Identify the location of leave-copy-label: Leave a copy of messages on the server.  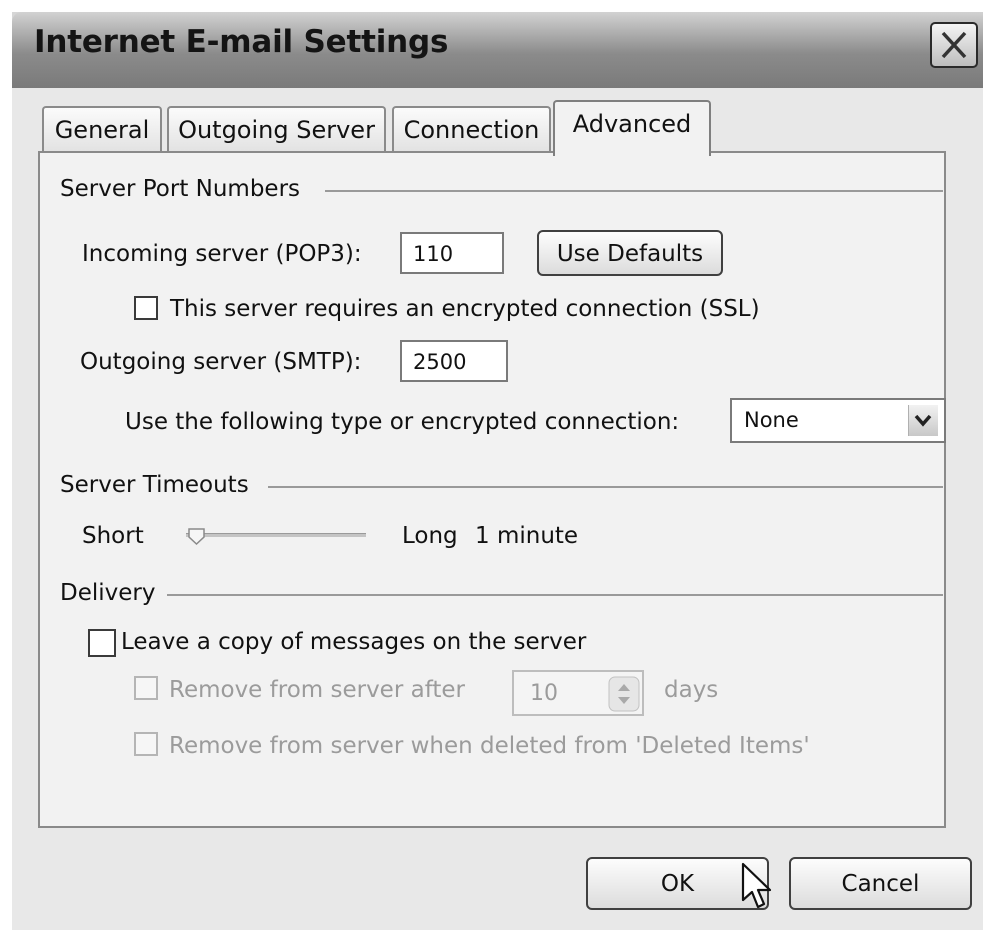
(354, 642).